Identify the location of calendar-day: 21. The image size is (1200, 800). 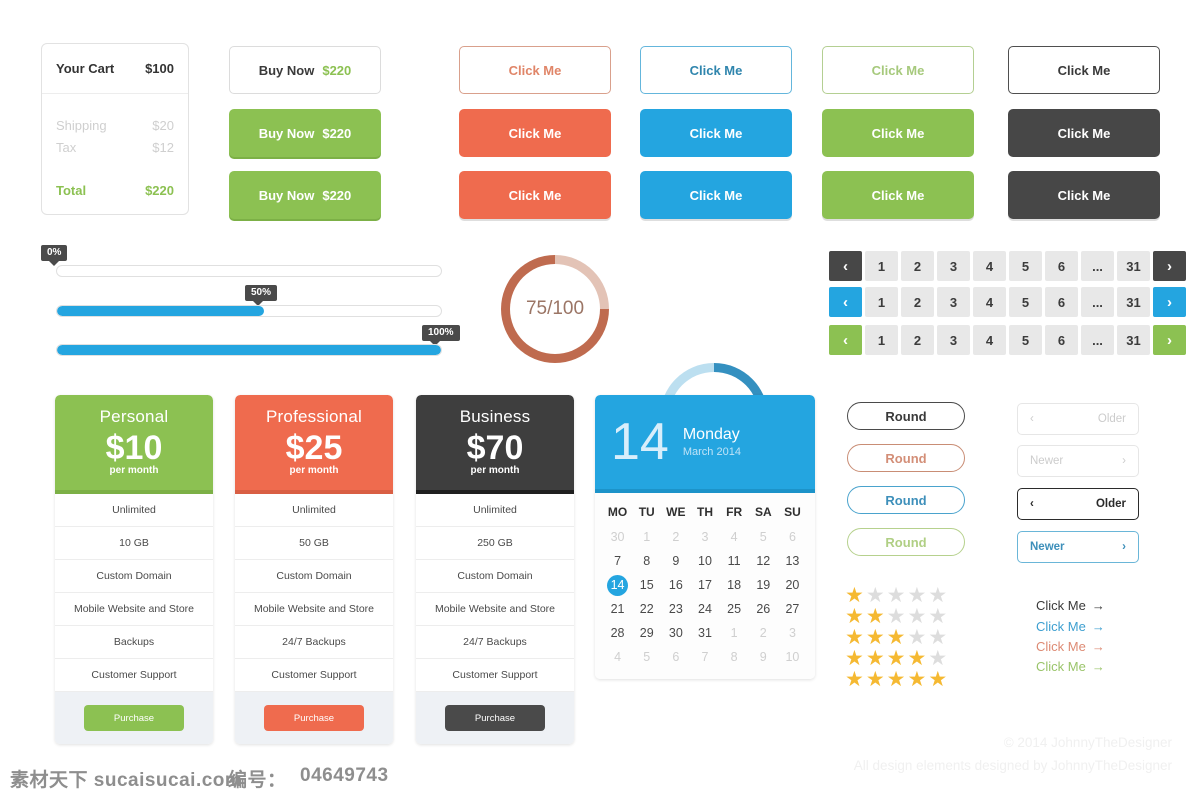
(617, 609).